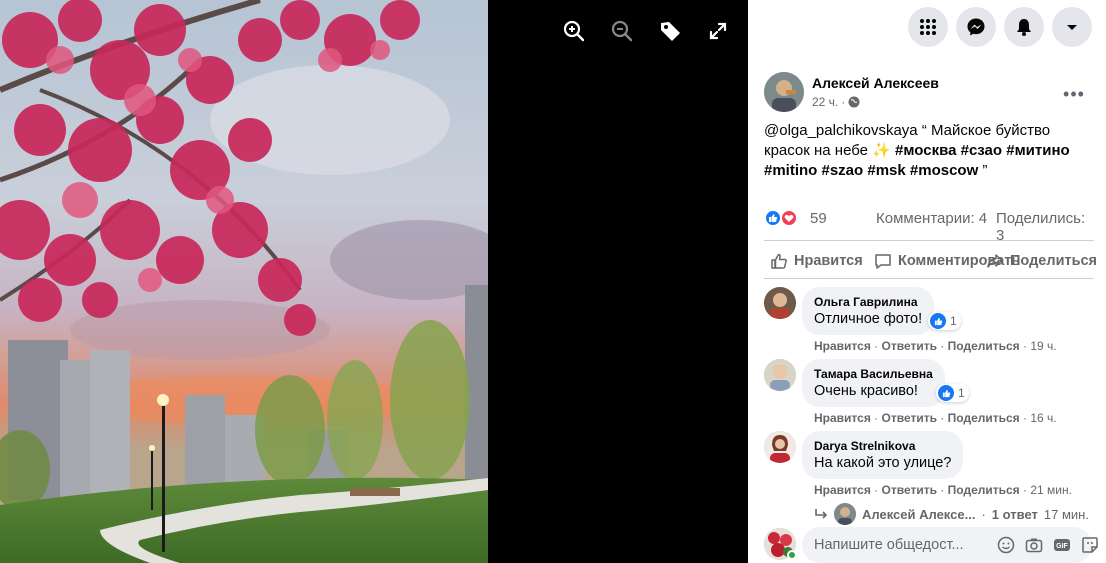 The image size is (1106, 563). I want to click on comment-text: Очень красиво!, so click(866, 391).